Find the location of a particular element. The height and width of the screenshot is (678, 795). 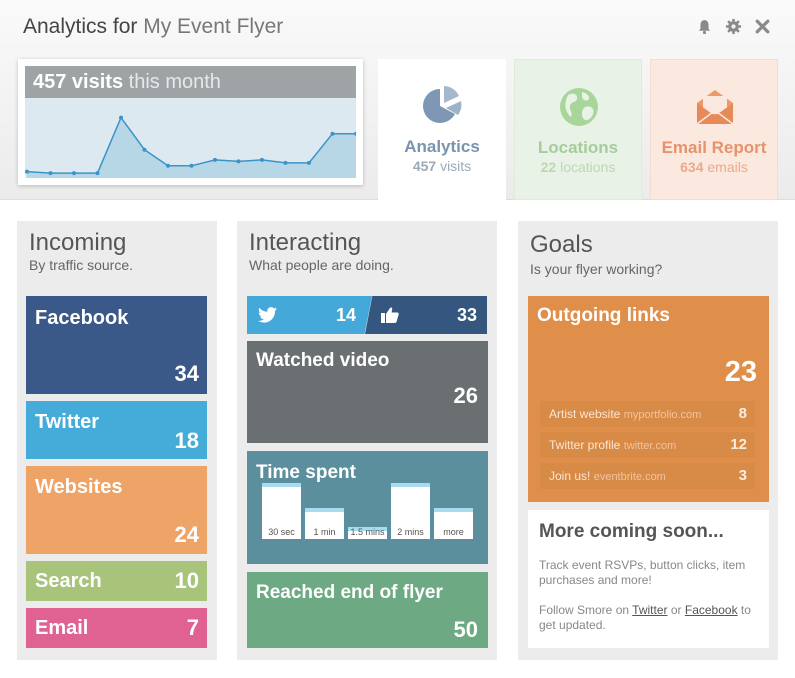

outgoing-links-label: Outgoing links is located at coordinates (603, 315).